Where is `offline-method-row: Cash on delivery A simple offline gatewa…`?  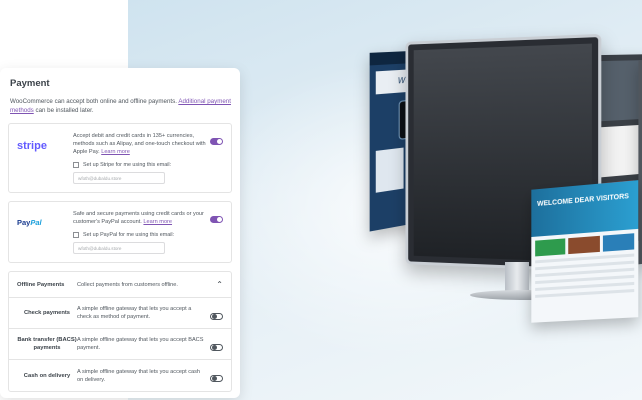
offline-method-row: Cash on delivery A simple offline gatewa… is located at coordinates (120, 375).